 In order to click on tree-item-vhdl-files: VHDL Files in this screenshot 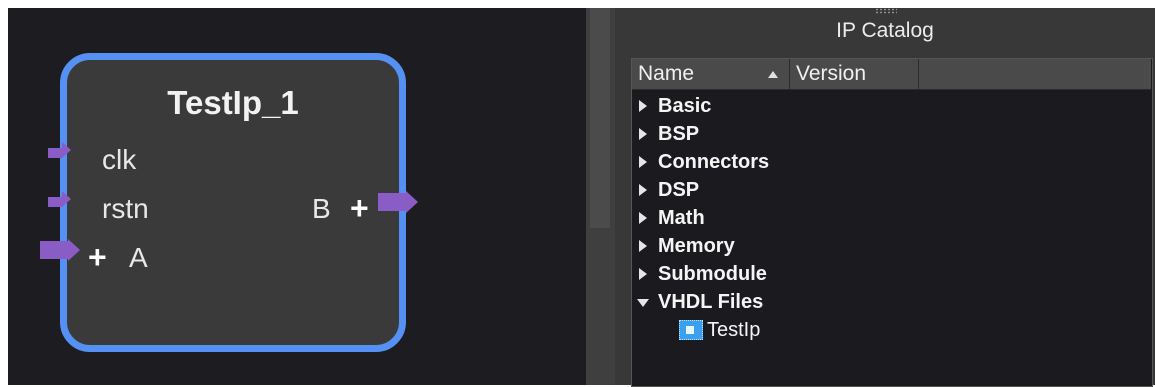, I will do `click(891, 302)`.